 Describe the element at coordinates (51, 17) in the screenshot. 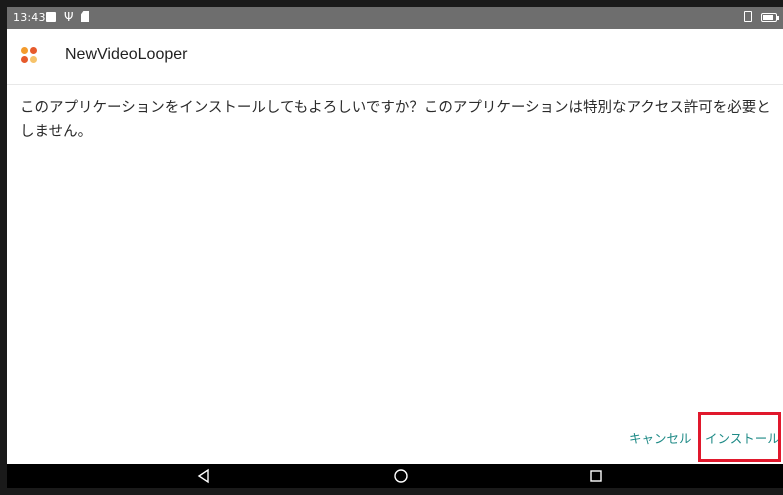

I see `gallery-icon` at that location.